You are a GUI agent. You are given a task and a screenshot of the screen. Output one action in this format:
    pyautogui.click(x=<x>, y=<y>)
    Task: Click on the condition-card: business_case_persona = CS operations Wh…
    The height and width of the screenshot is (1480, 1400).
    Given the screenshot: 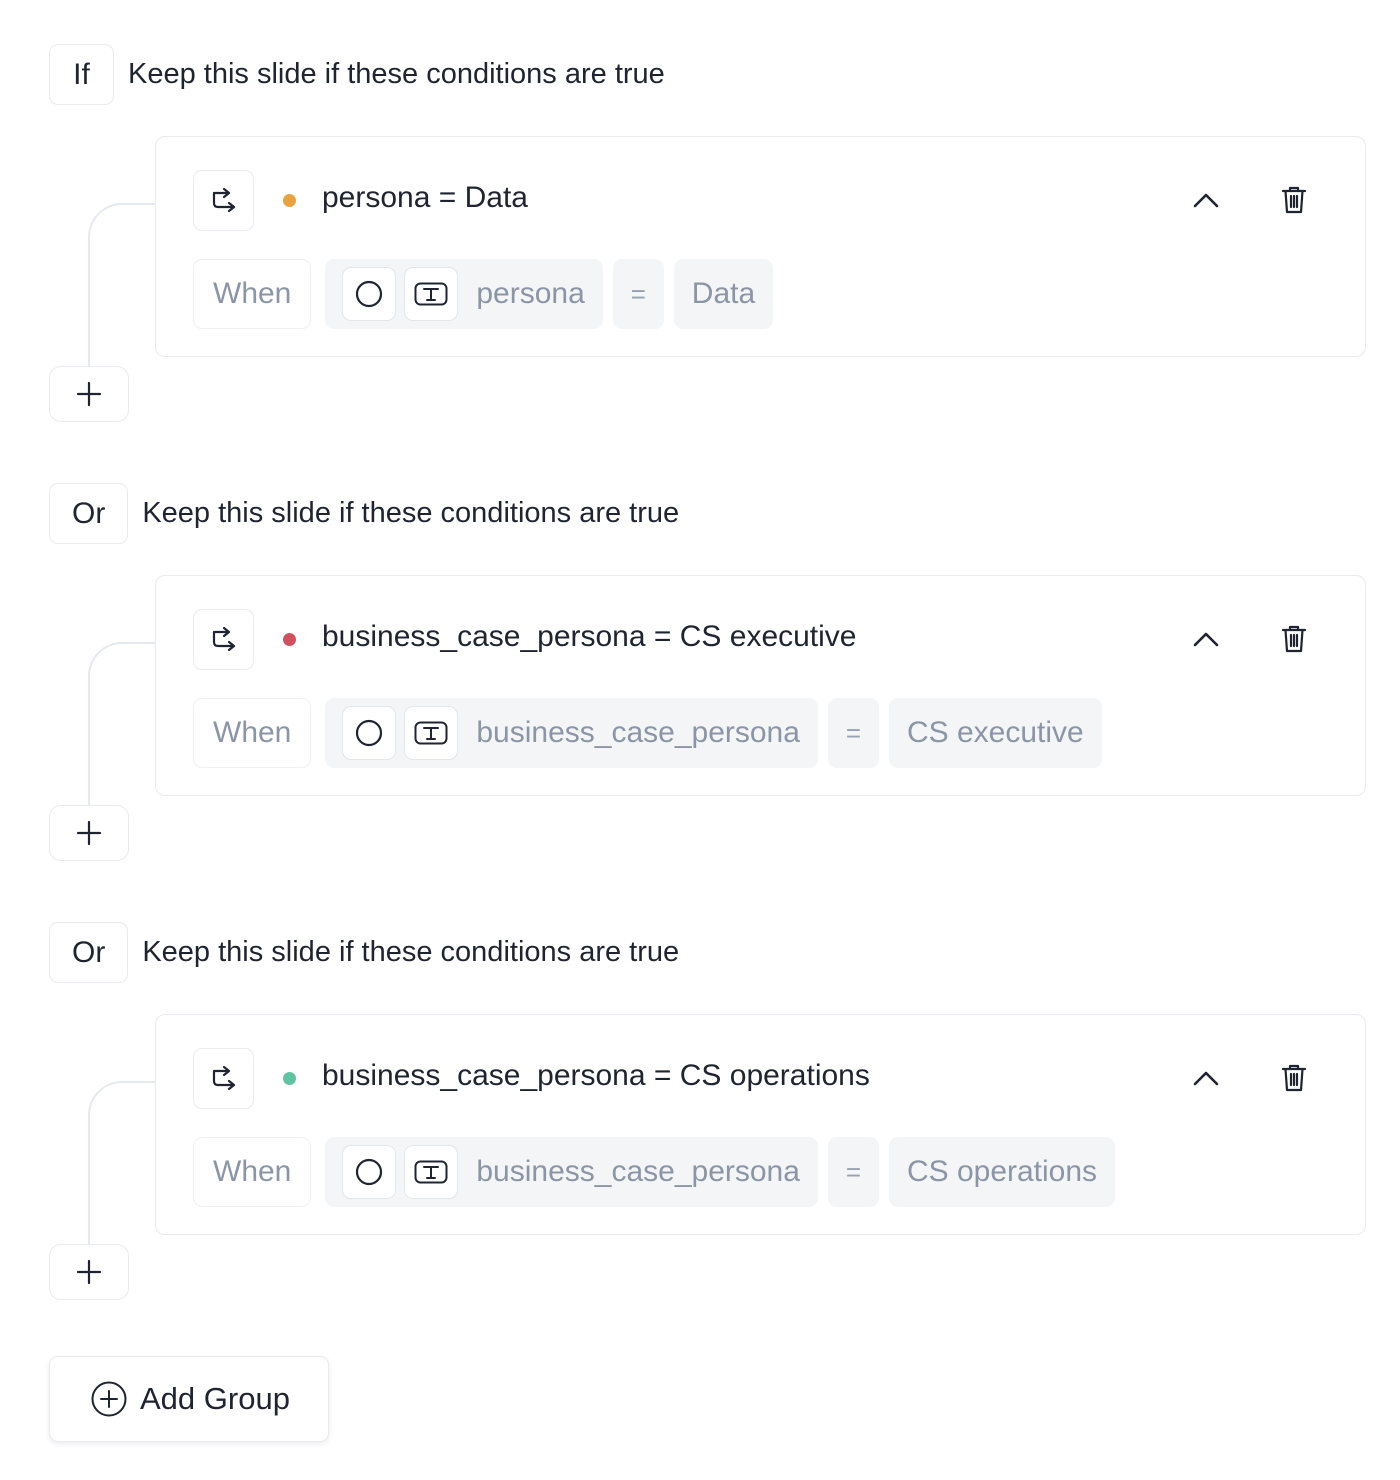 What is the action you would take?
    pyautogui.click(x=760, y=1124)
    